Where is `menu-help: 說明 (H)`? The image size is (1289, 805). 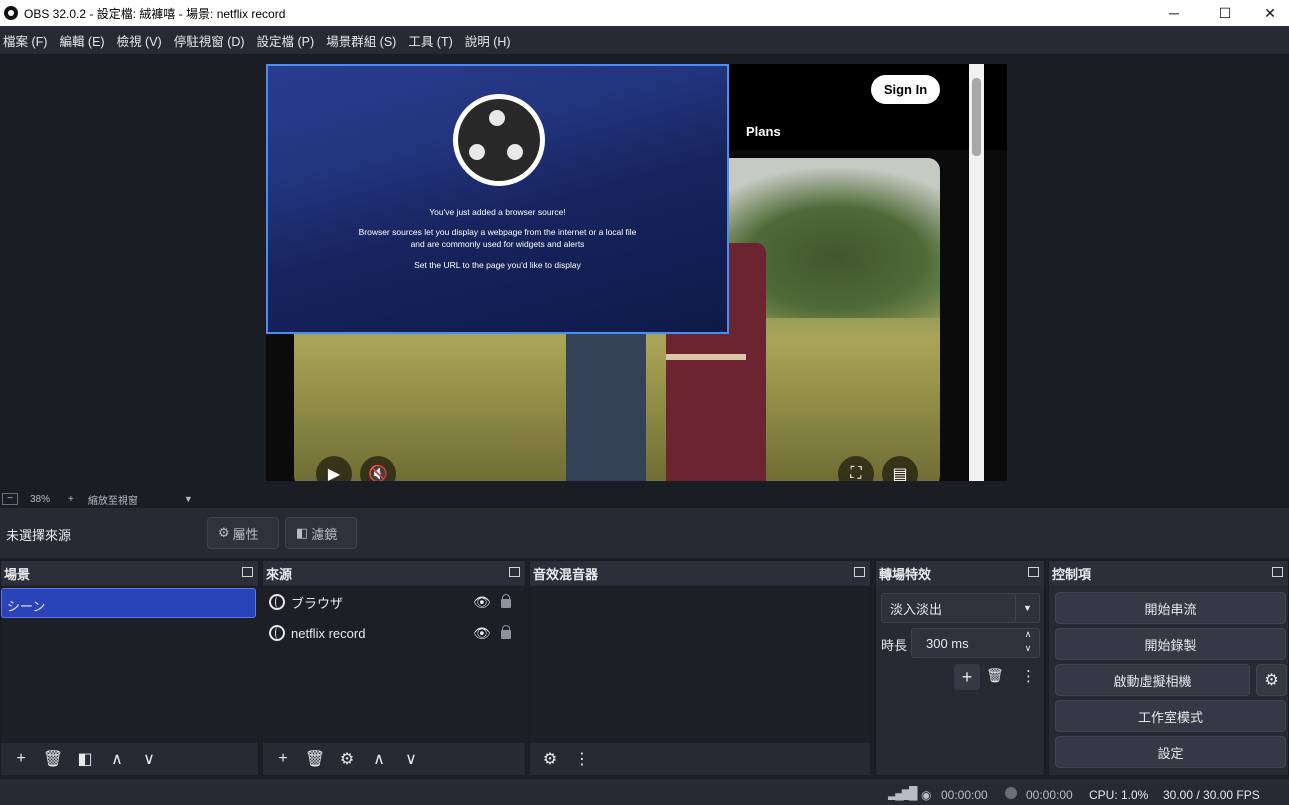
menu-help: 說明 (H) is located at coordinates (490, 40).